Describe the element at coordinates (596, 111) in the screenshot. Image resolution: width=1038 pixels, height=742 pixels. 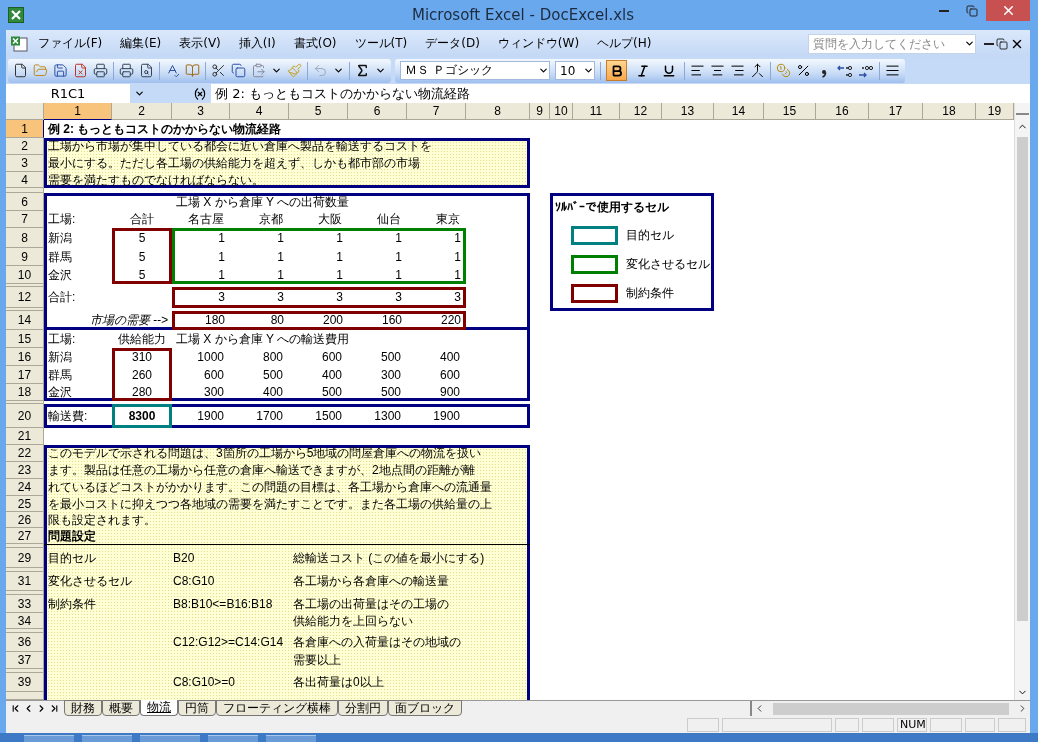
I see `column-header: 11` at that location.